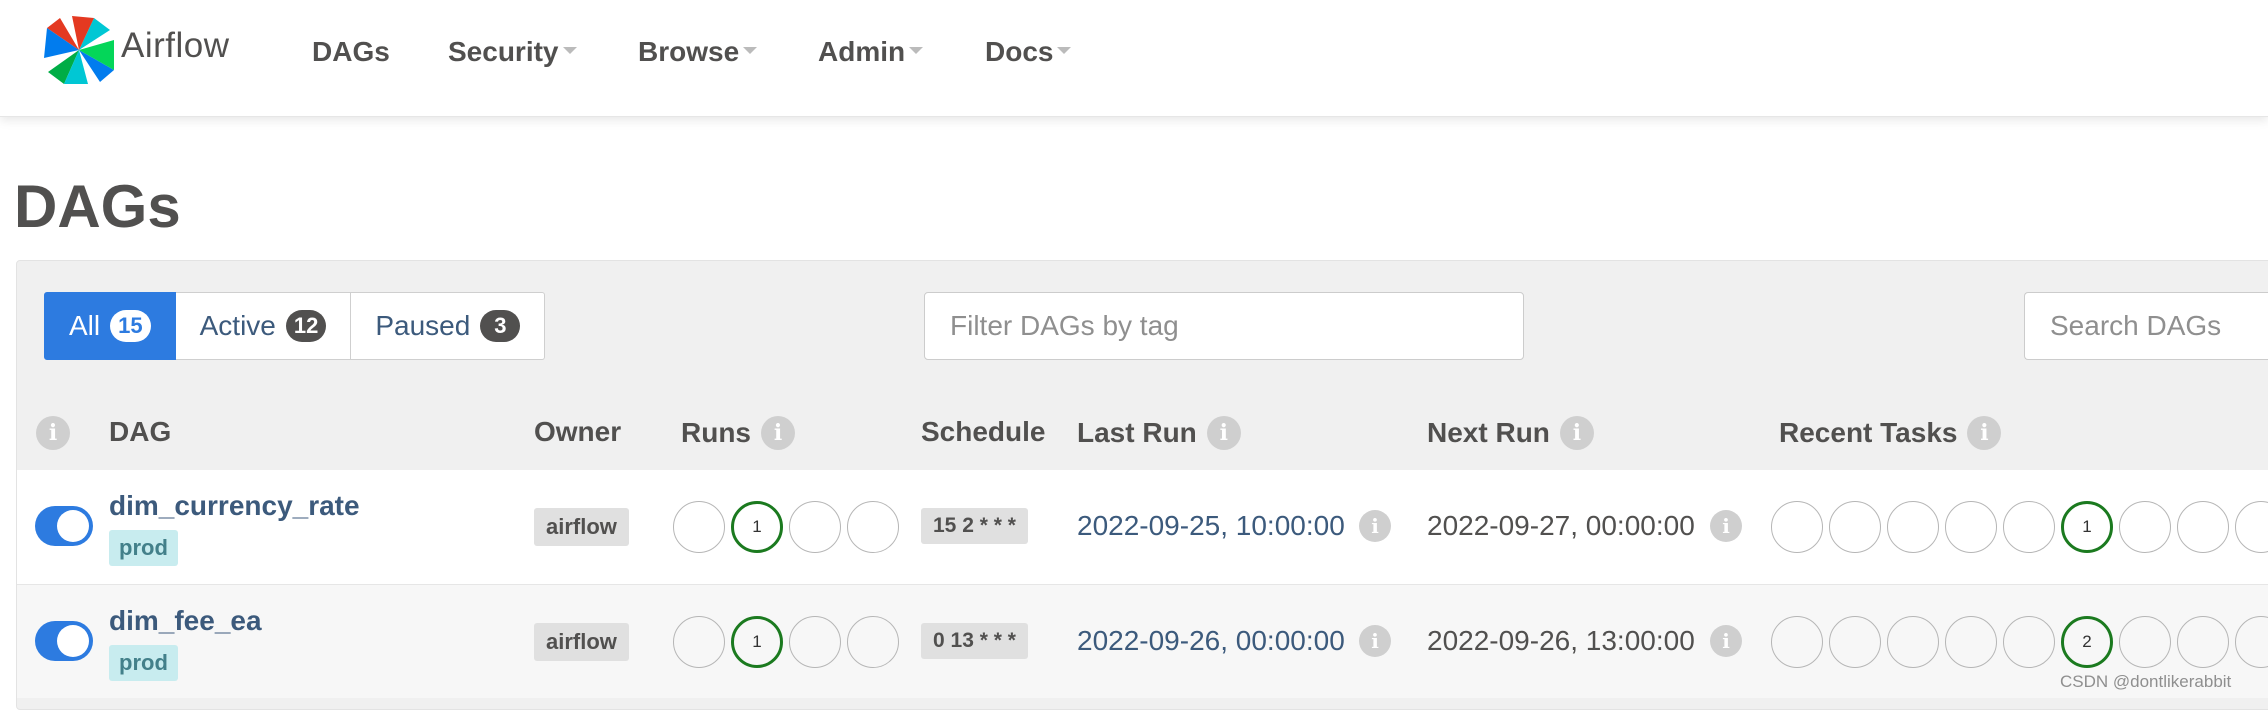  Describe the element at coordinates (716, 432) in the screenshot. I see `header-runs-label: Runs` at that location.